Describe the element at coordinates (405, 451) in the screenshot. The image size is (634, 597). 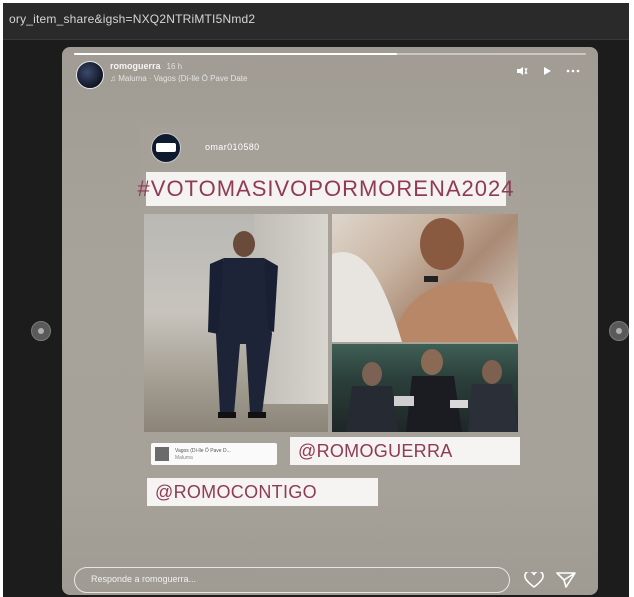
I see `mention-sticker-romoguerra: @ROMOGUERRA` at that location.